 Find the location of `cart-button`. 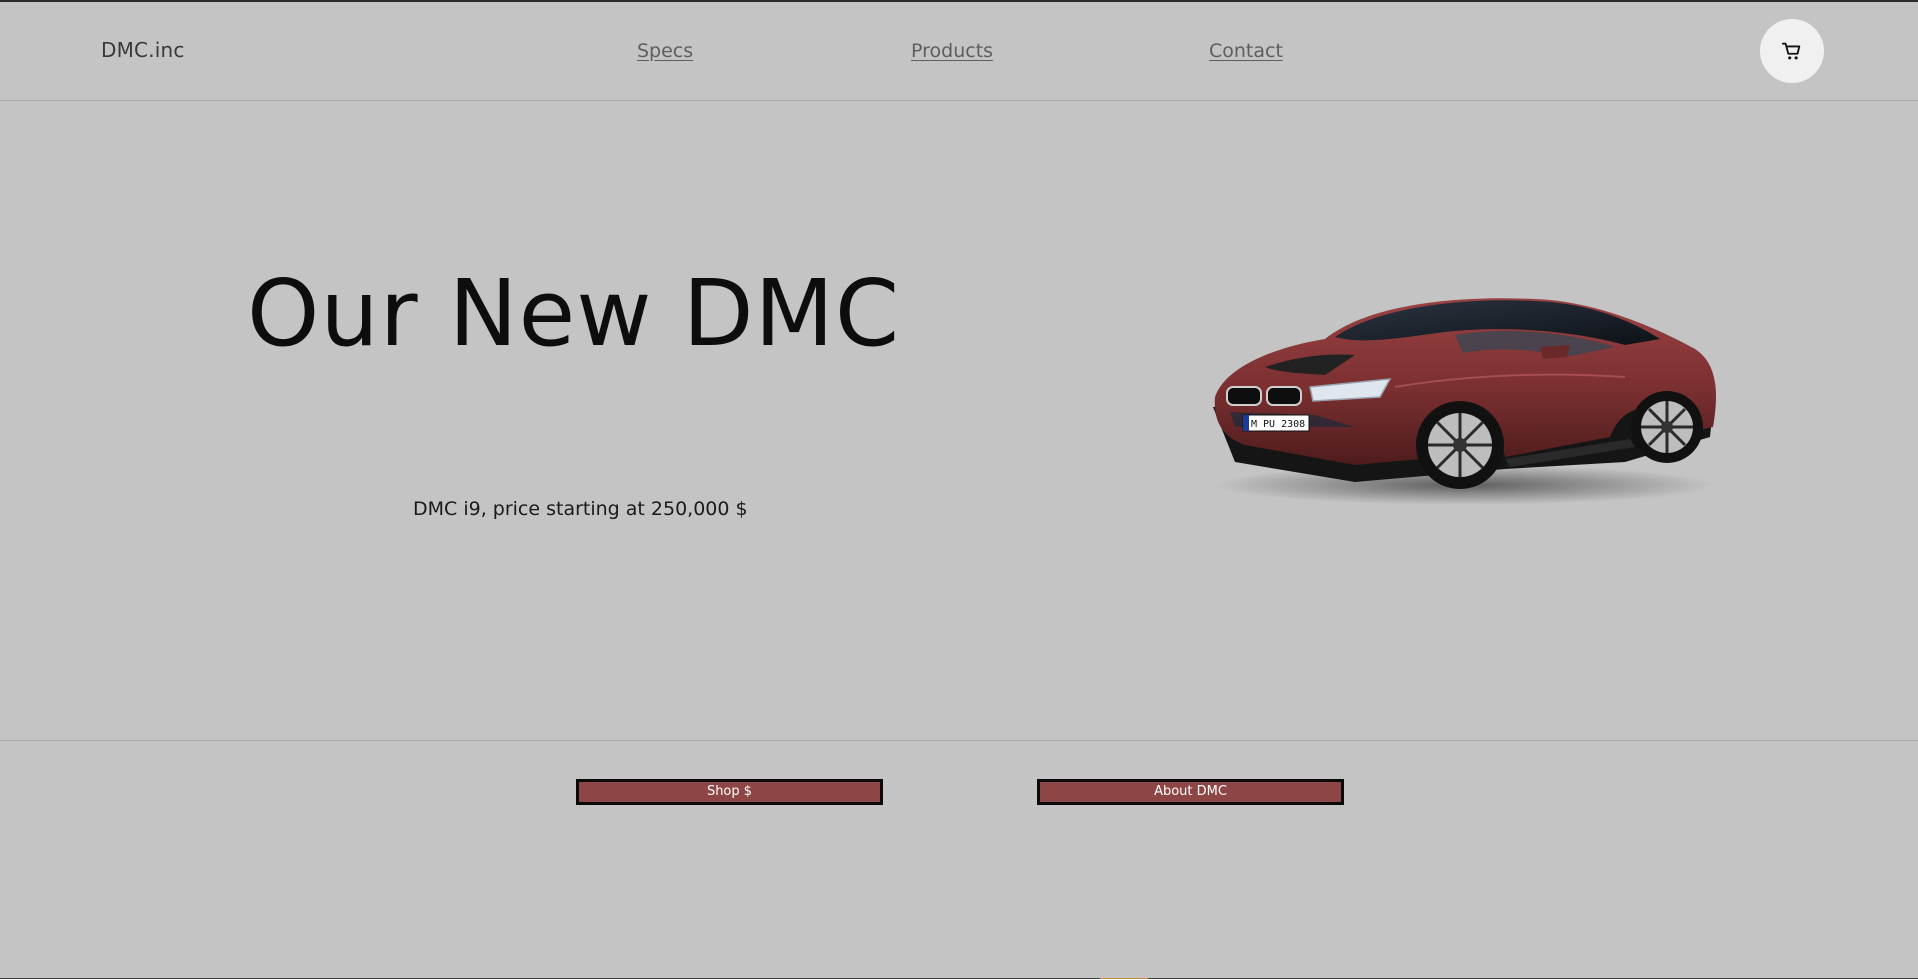

cart-button is located at coordinates (1792, 51).